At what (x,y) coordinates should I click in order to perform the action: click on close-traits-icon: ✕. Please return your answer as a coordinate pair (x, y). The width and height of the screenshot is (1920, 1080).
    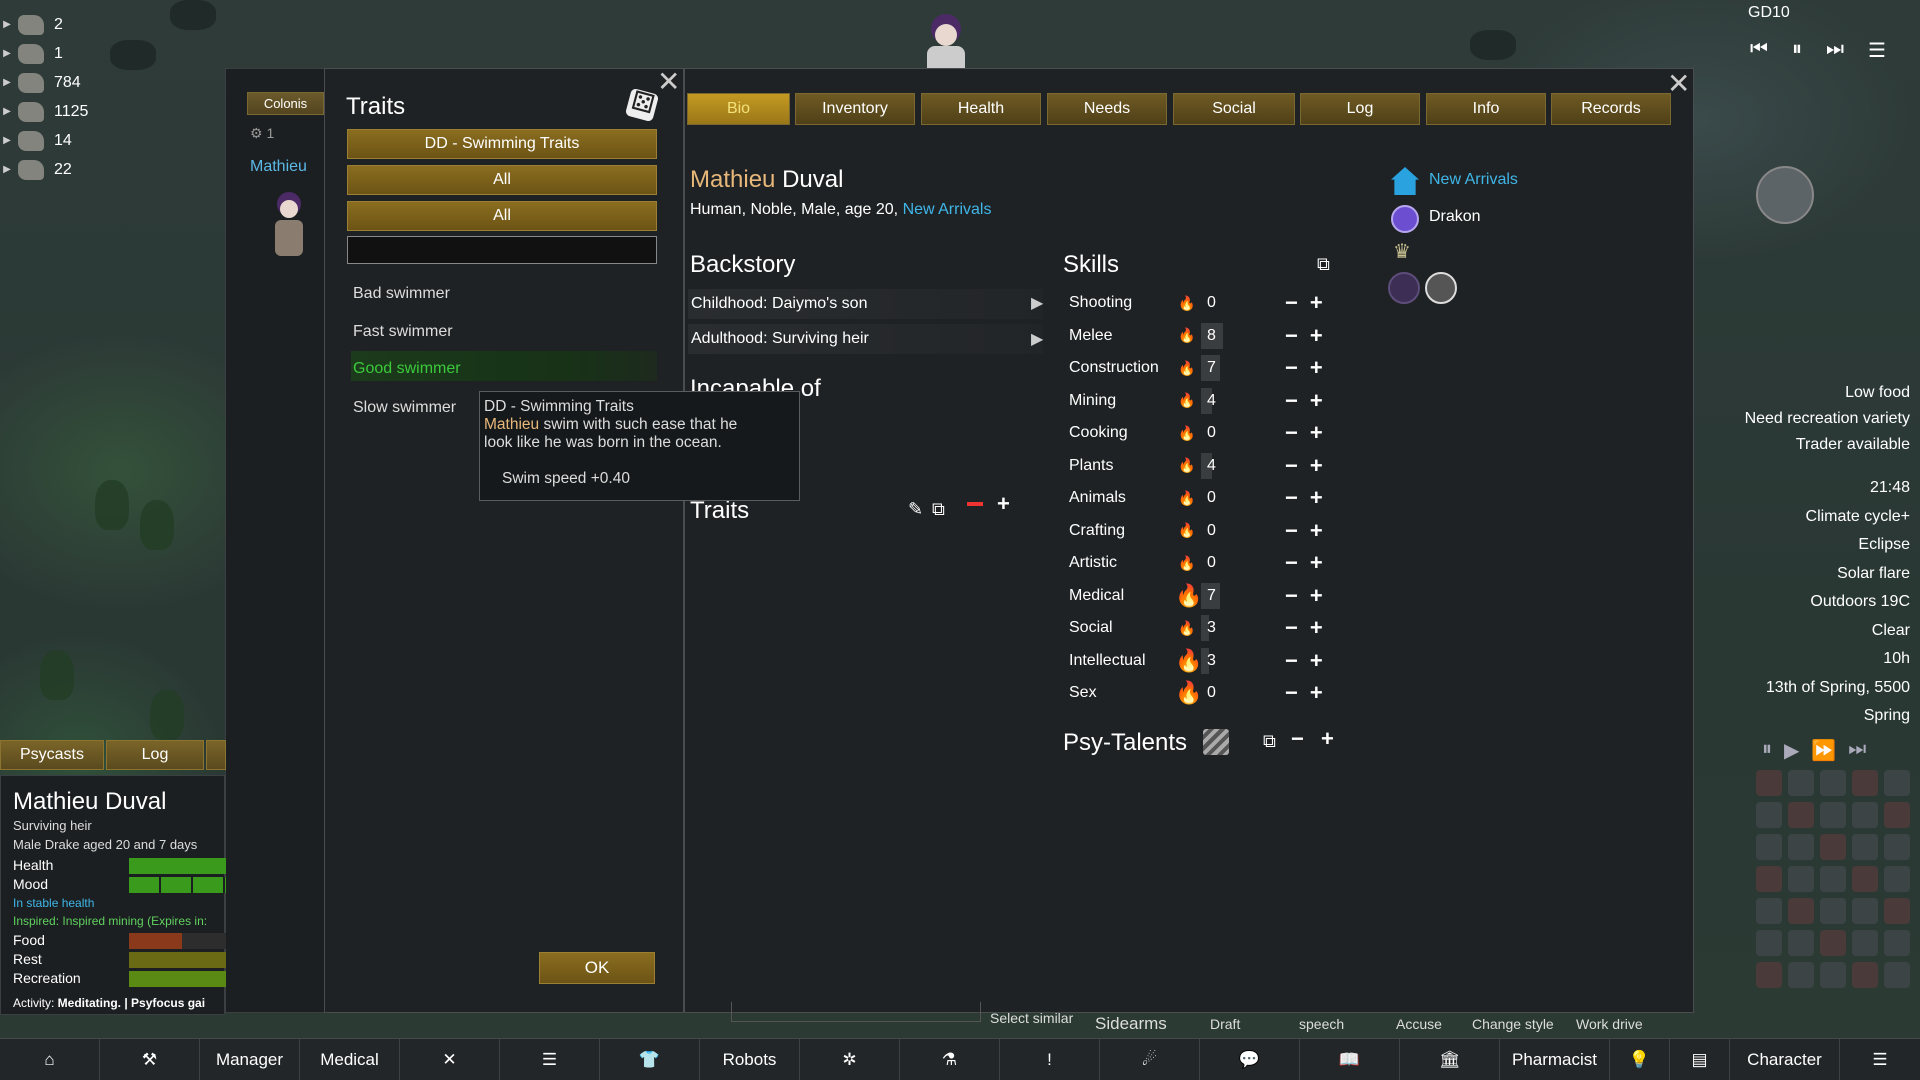
    Looking at the image, I should click on (668, 82).